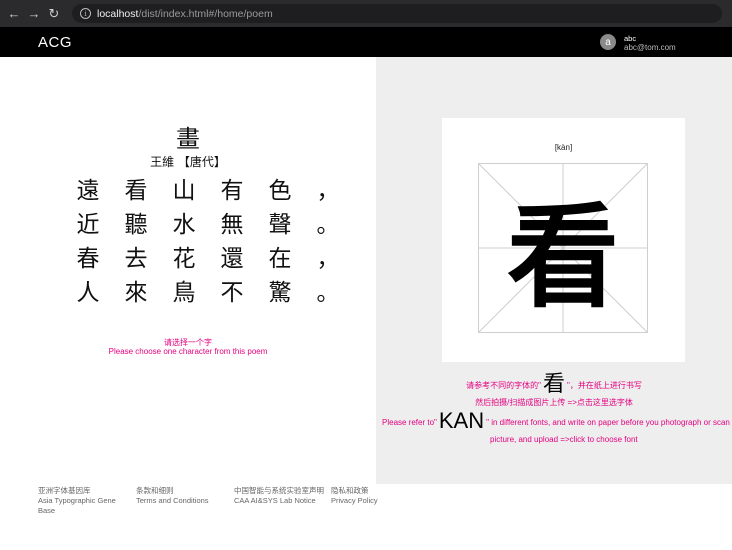 The image size is (732, 550). What do you see at coordinates (118, 13) in the screenshot?
I see `url-host: localhost` at bounding box center [118, 13].